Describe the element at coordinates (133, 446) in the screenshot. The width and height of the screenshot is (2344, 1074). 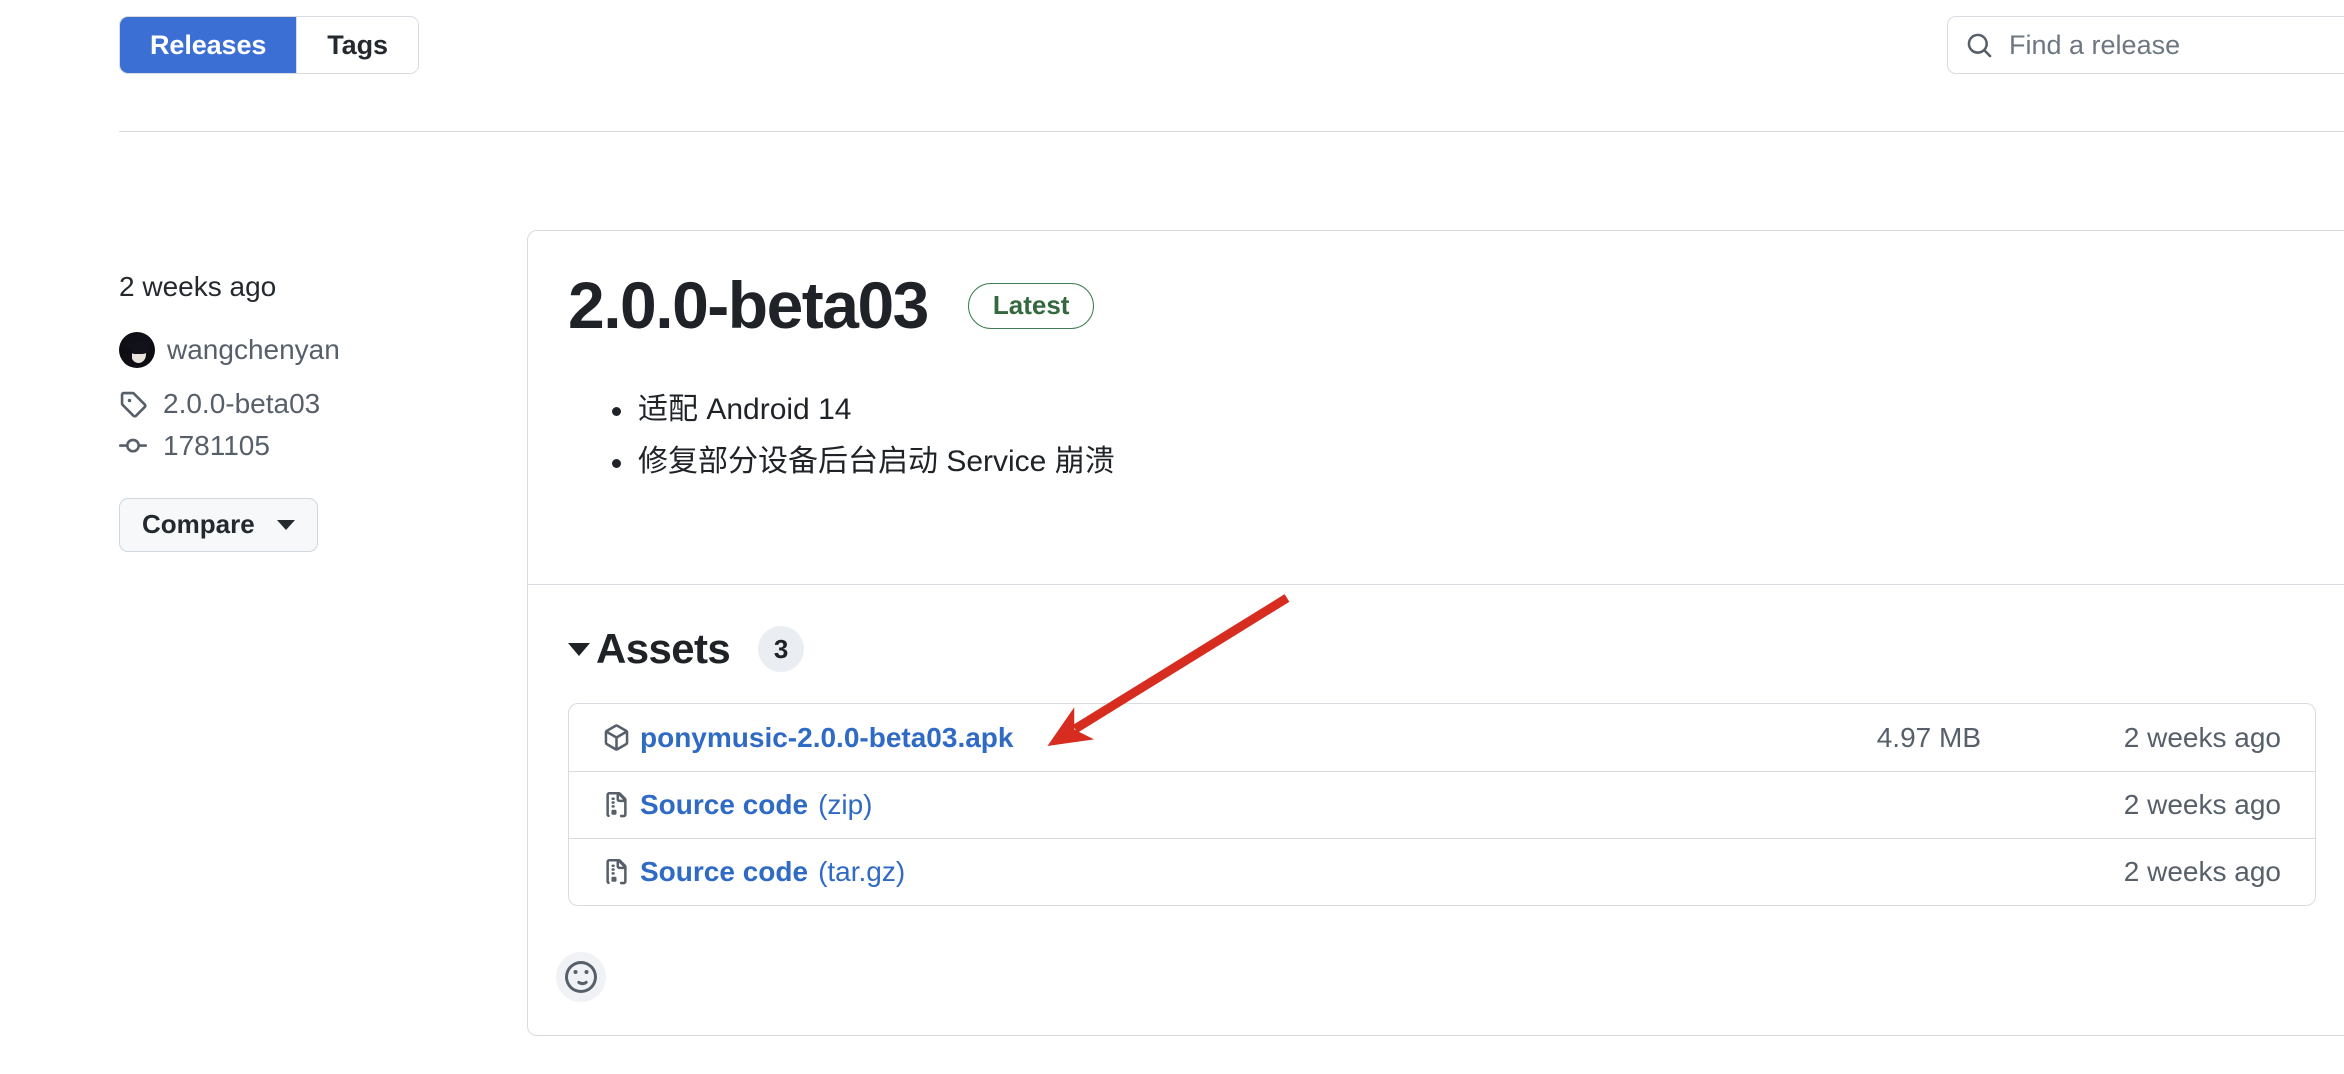
I see `commit-icon` at that location.